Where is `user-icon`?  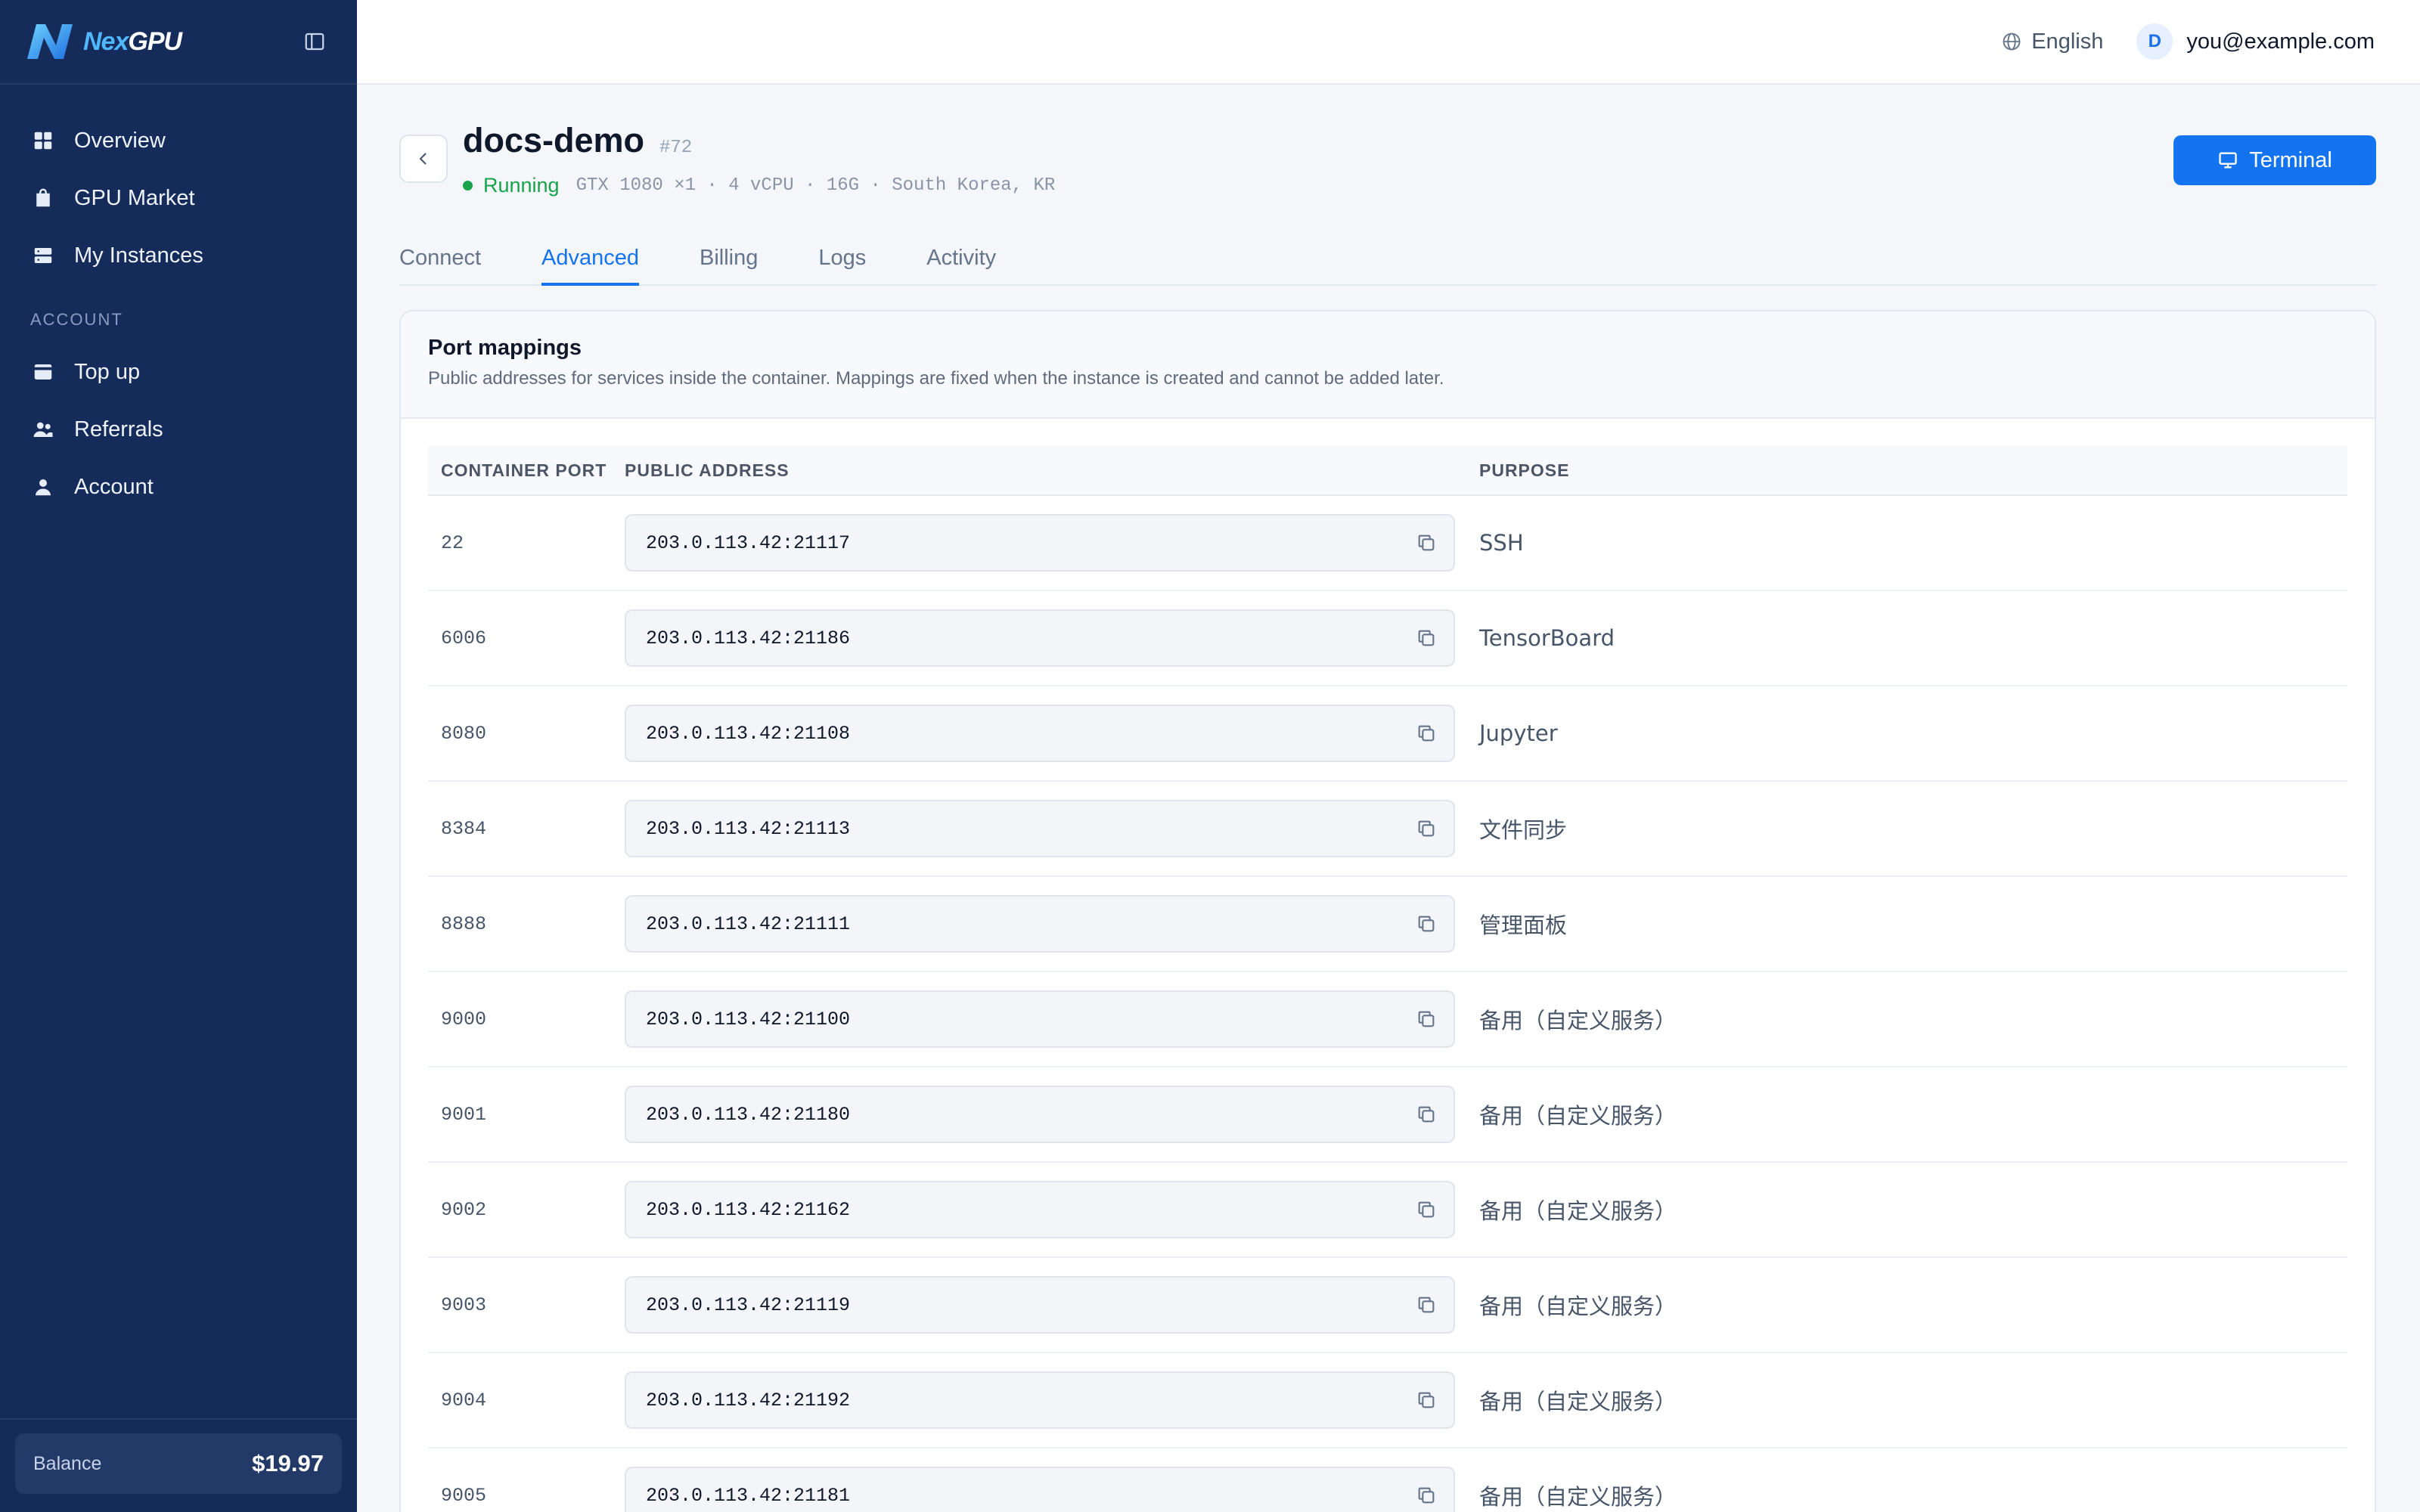
user-icon is located at coordinates (43, 488).